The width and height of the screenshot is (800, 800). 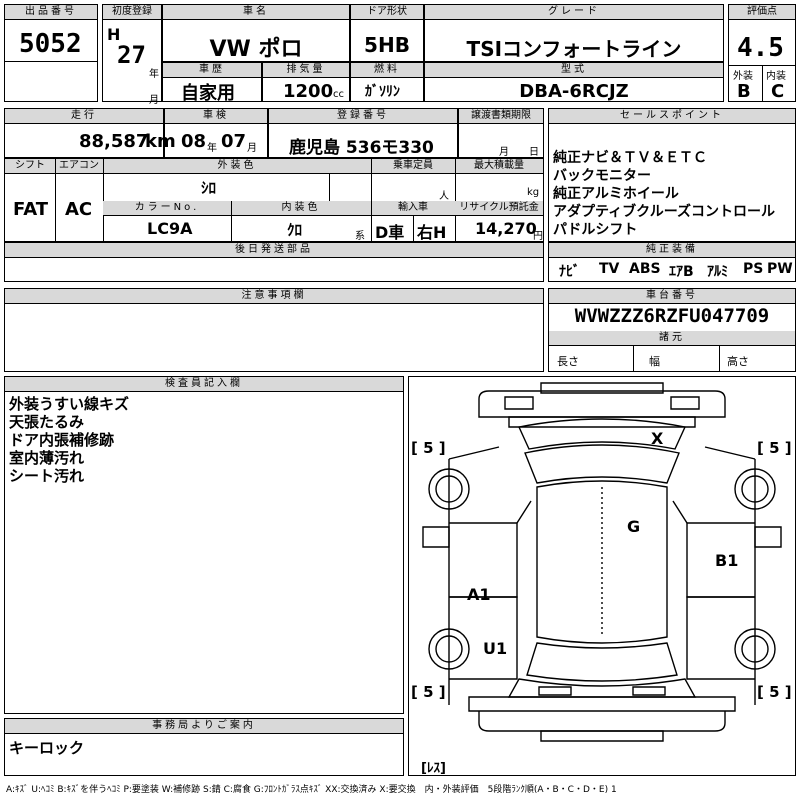 I want to click on grade: TSIコンフォートライン, so click(x=574, y=49).